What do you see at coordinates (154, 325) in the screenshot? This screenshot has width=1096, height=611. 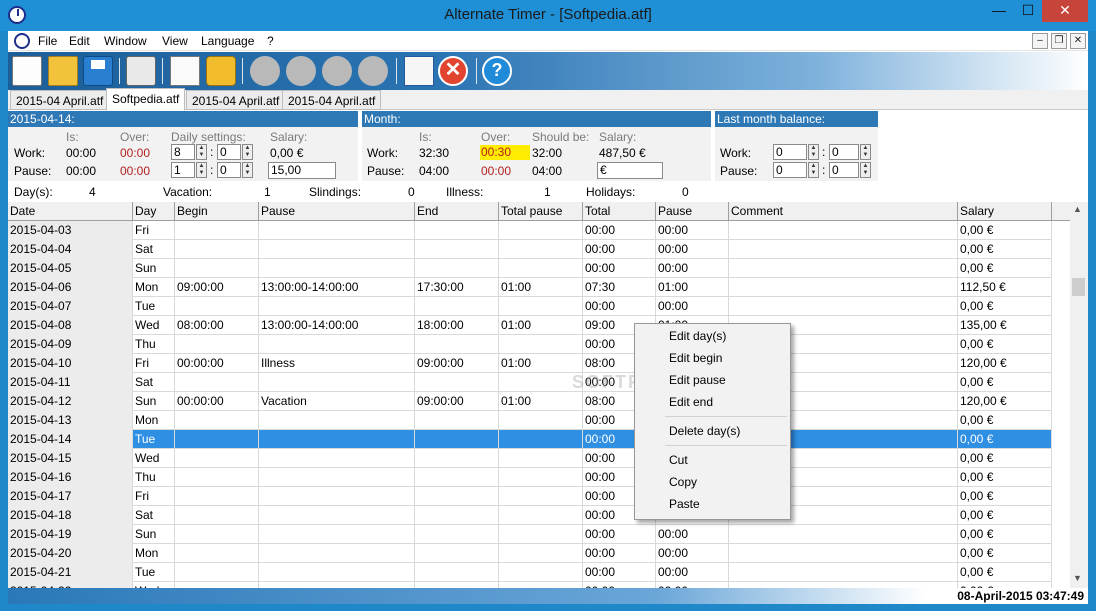 I see `cell-day: Wed` at bounding box center [154, 325].